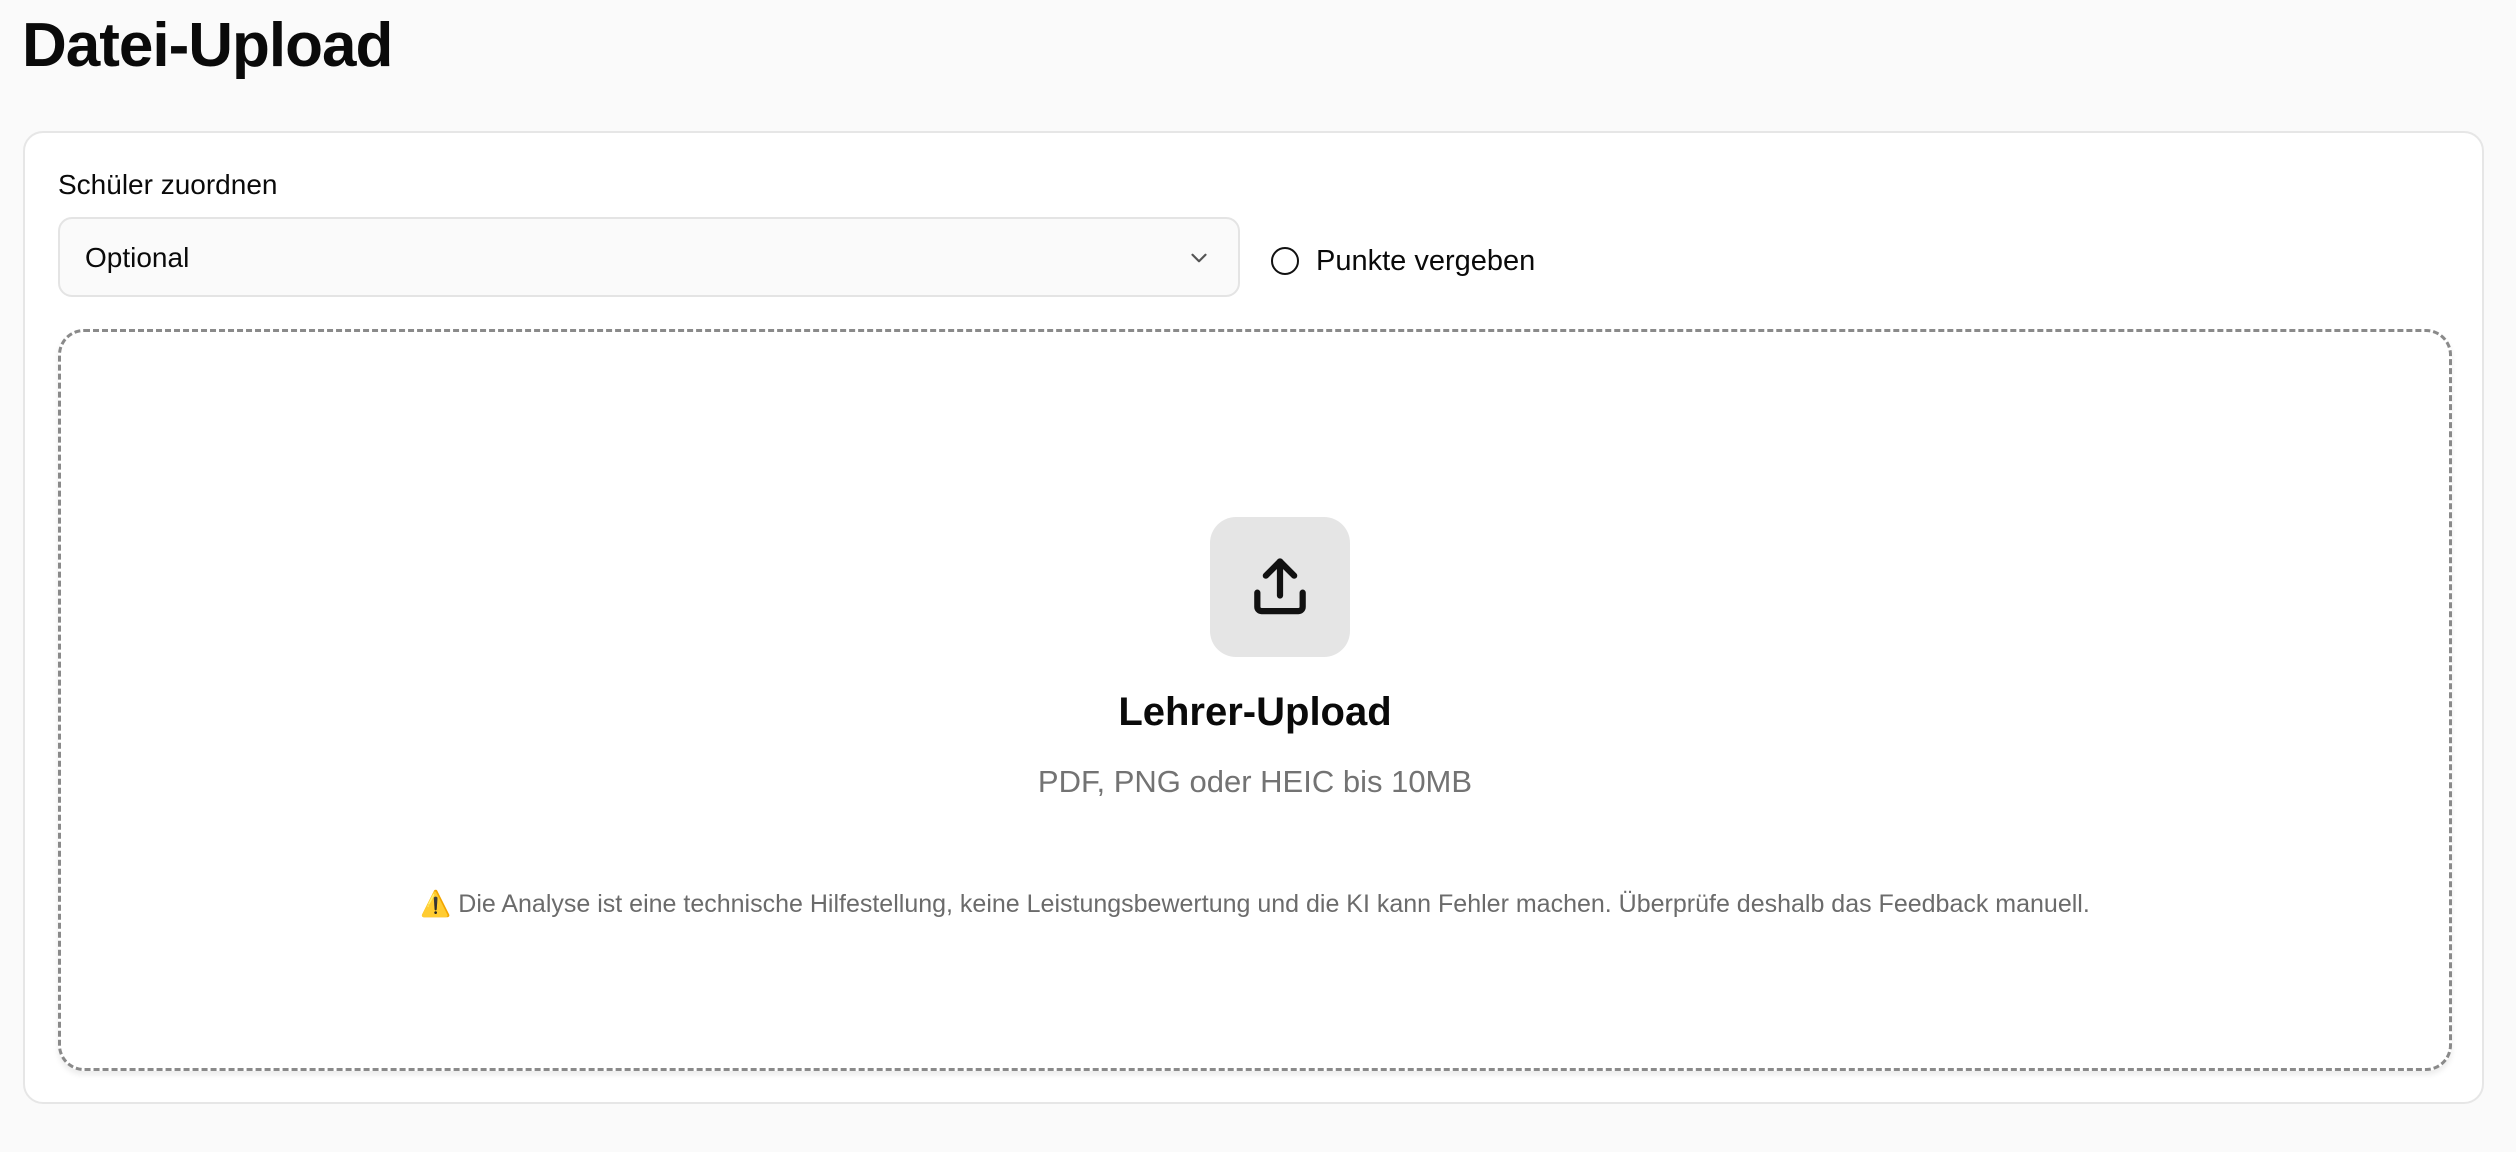 The image size is (2516, 1152). Describe the element at coordinates (1426, 261) in the screenshot. I see `points-radio-label: Punkte vergeben` at that location.